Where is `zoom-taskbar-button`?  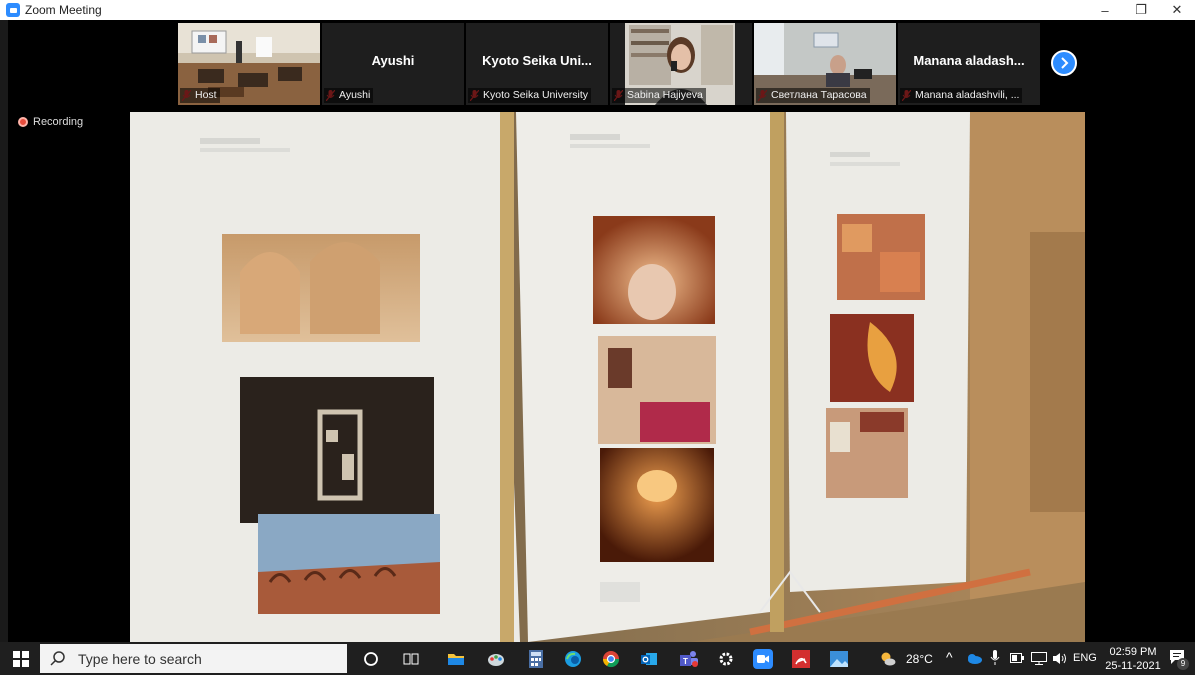
zoom-taskbar-button is located at coordinates (762, 658).